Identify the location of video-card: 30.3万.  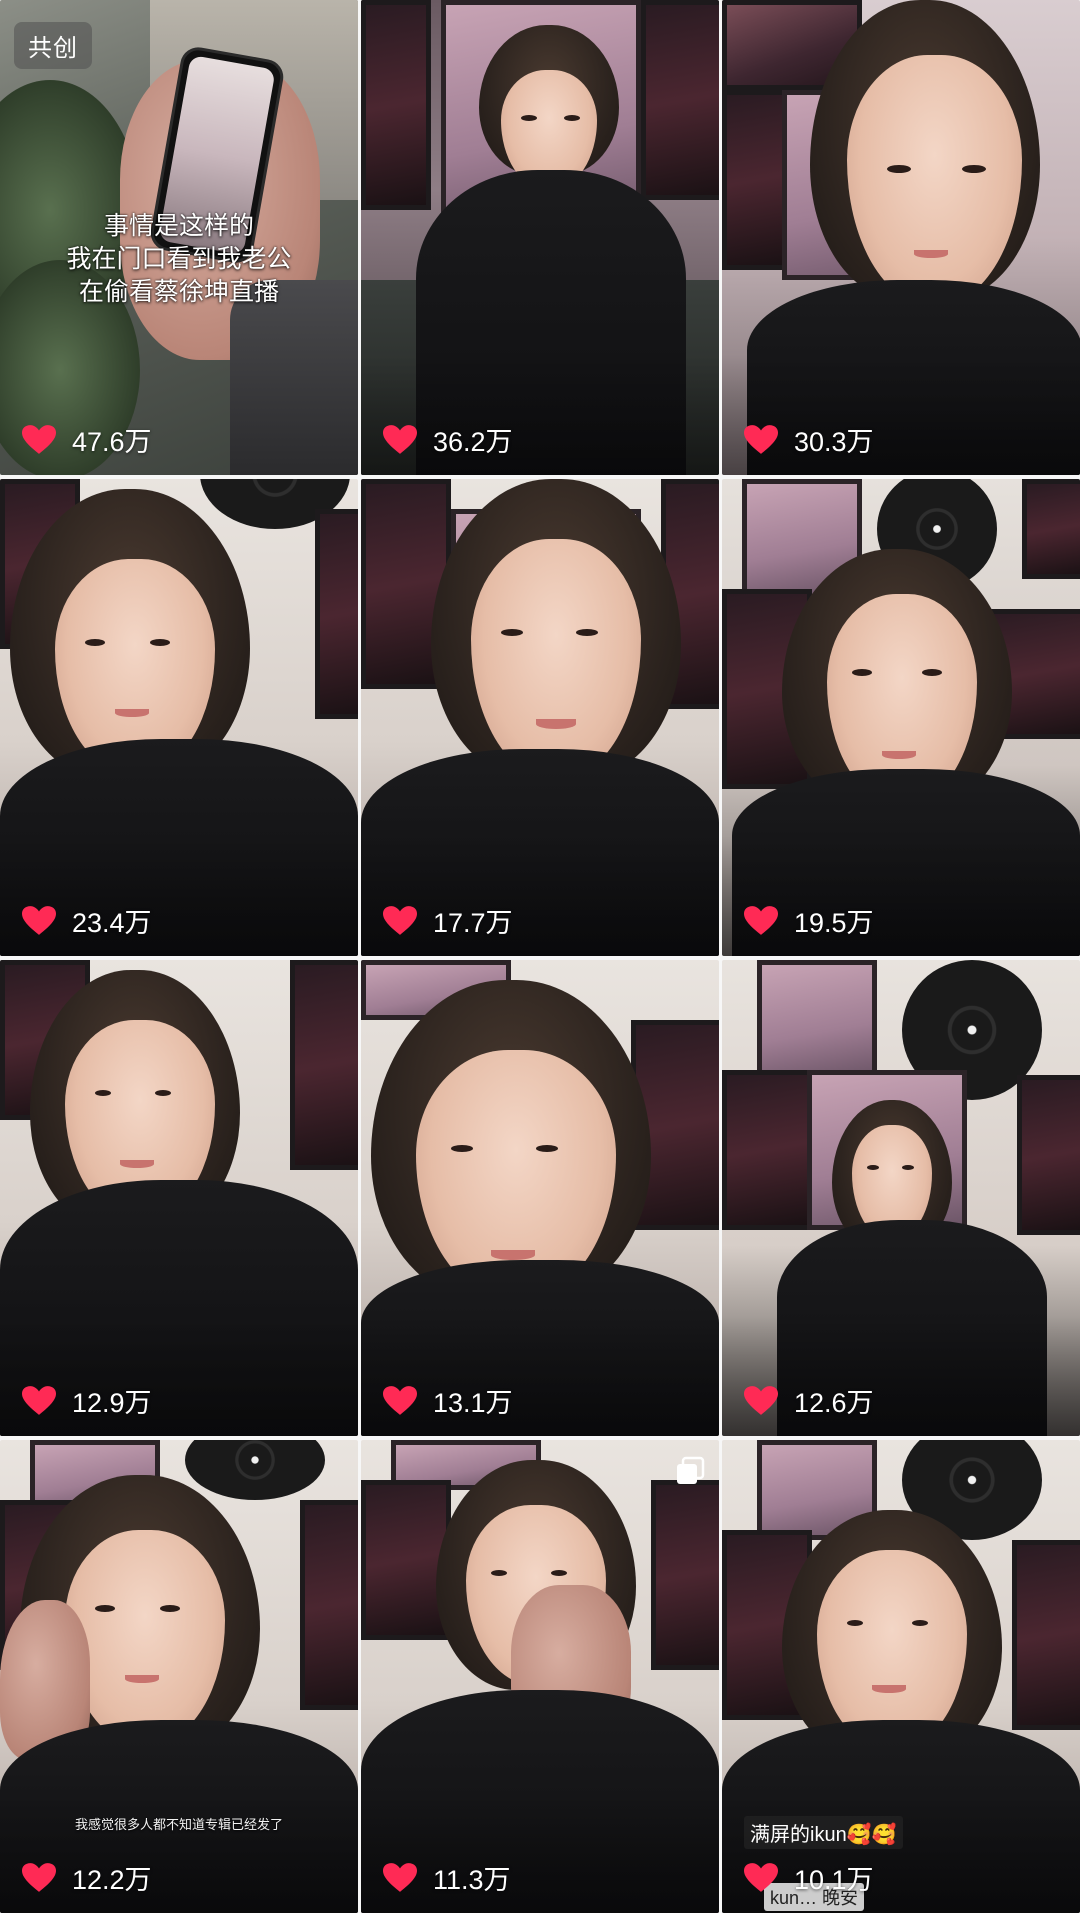
(901, 237).